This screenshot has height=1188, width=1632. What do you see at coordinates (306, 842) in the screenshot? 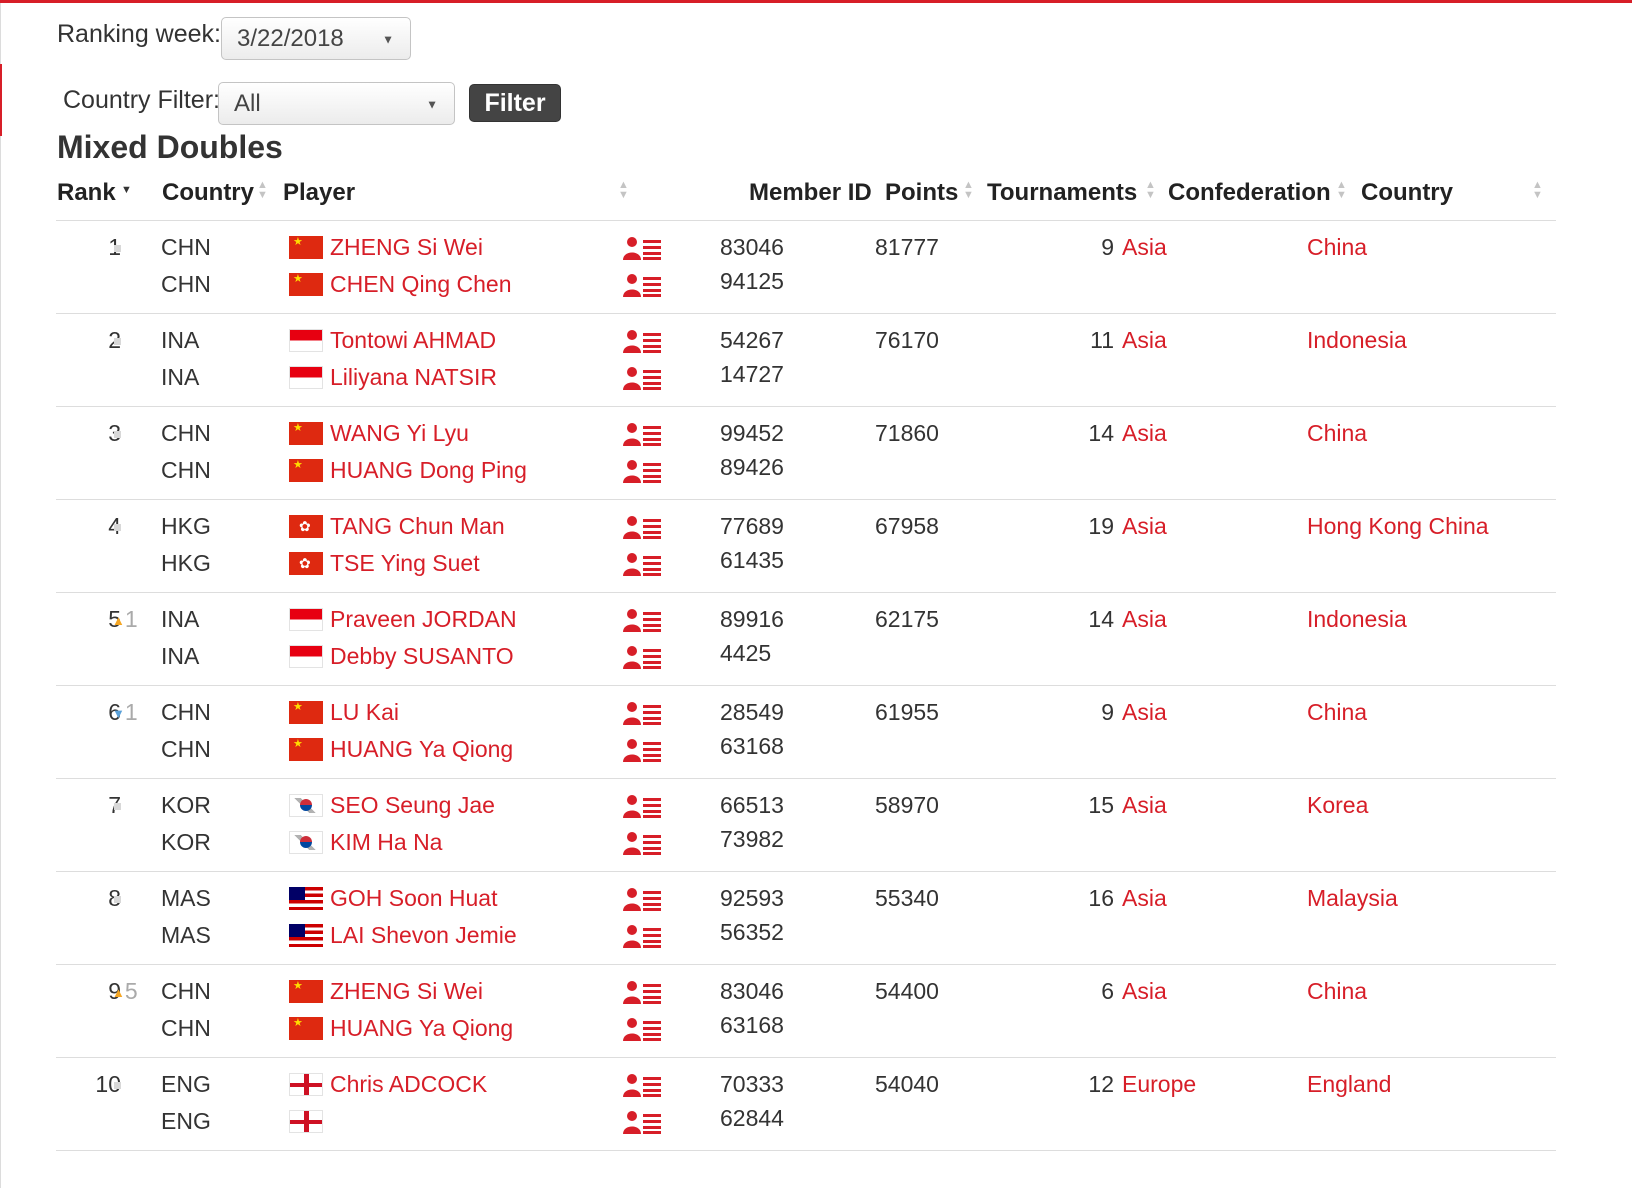
I see `kor-flag-icon` at bounding box center [306, 842].